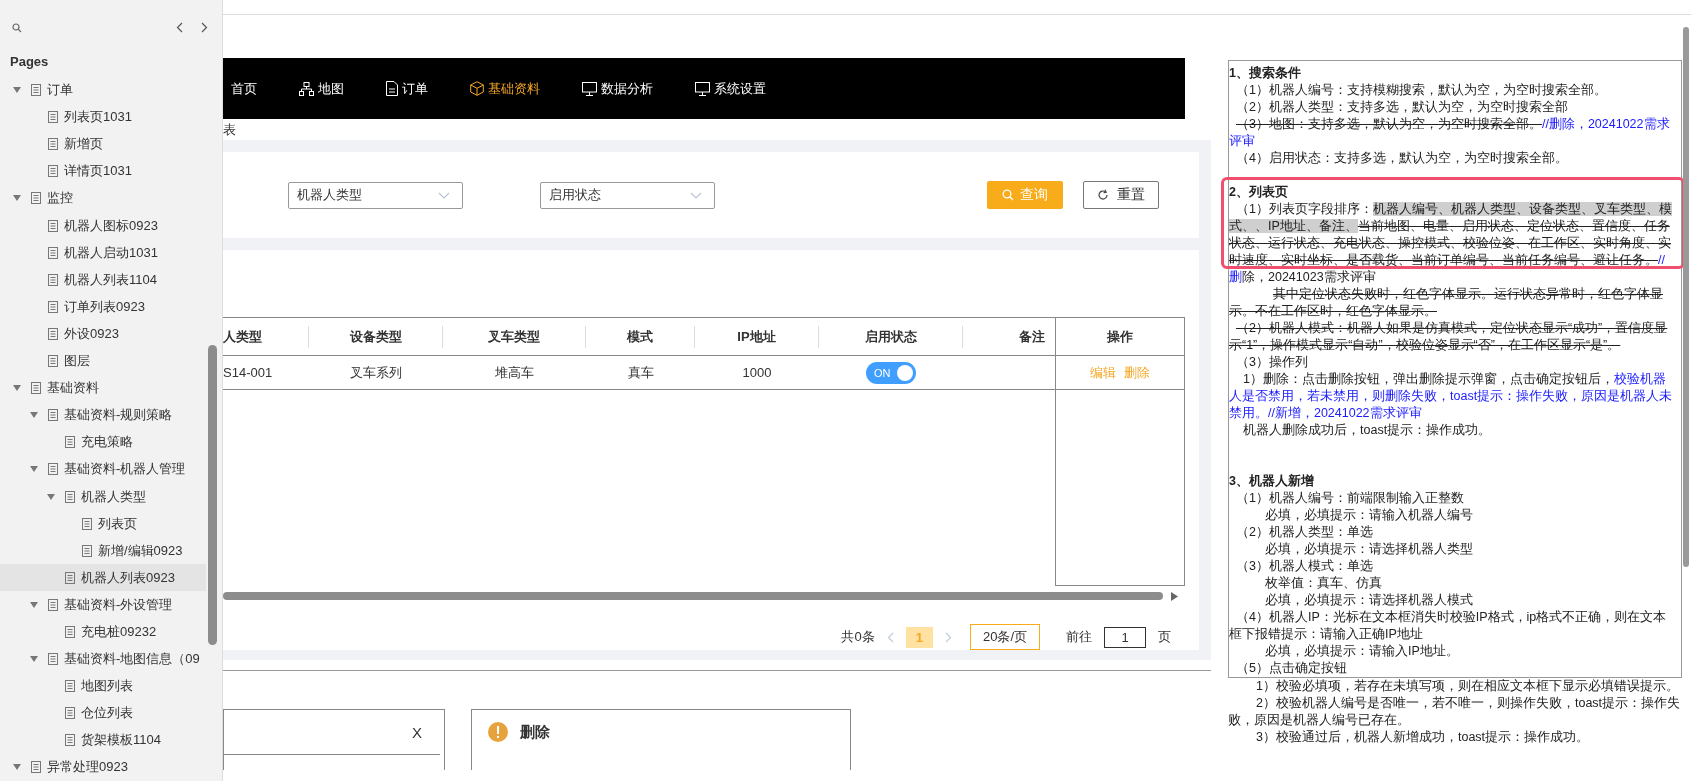 This screenshot has width=1691, height=781. I want to click on page-tree-item: 外设0923, so click(103, 334).